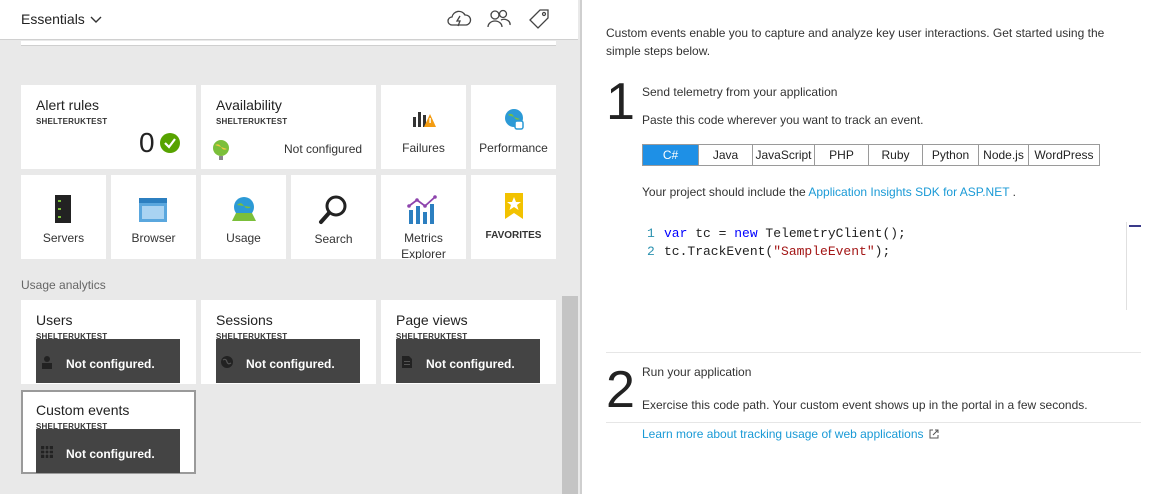 The height and width of the screenshot is (494, 1149). I want to click on tile-label: Usage, so click(243, 238).